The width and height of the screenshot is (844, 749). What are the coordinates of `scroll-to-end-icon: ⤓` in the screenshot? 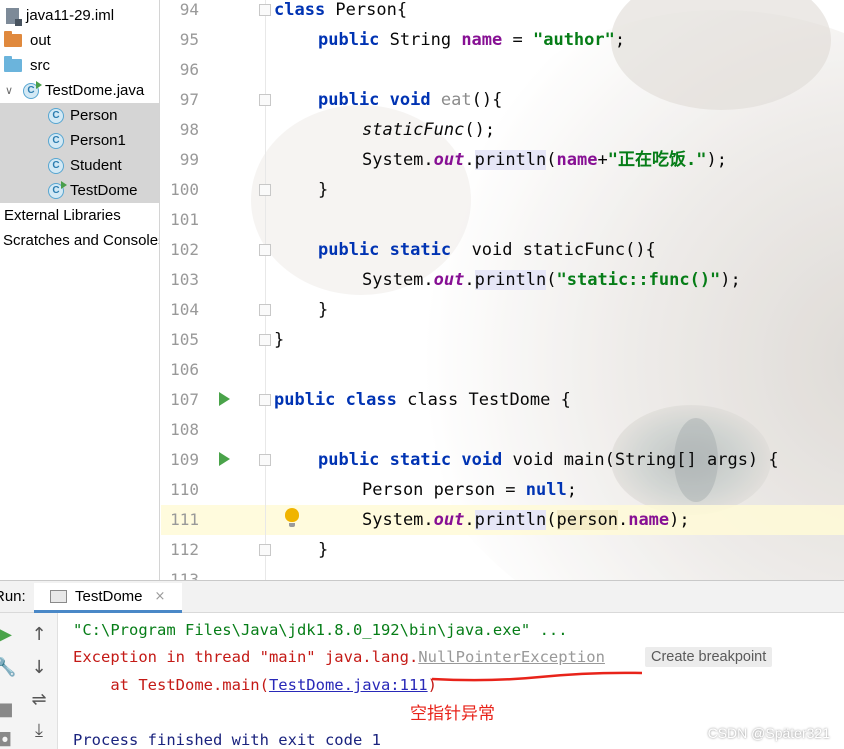 It's located at (39, 731).